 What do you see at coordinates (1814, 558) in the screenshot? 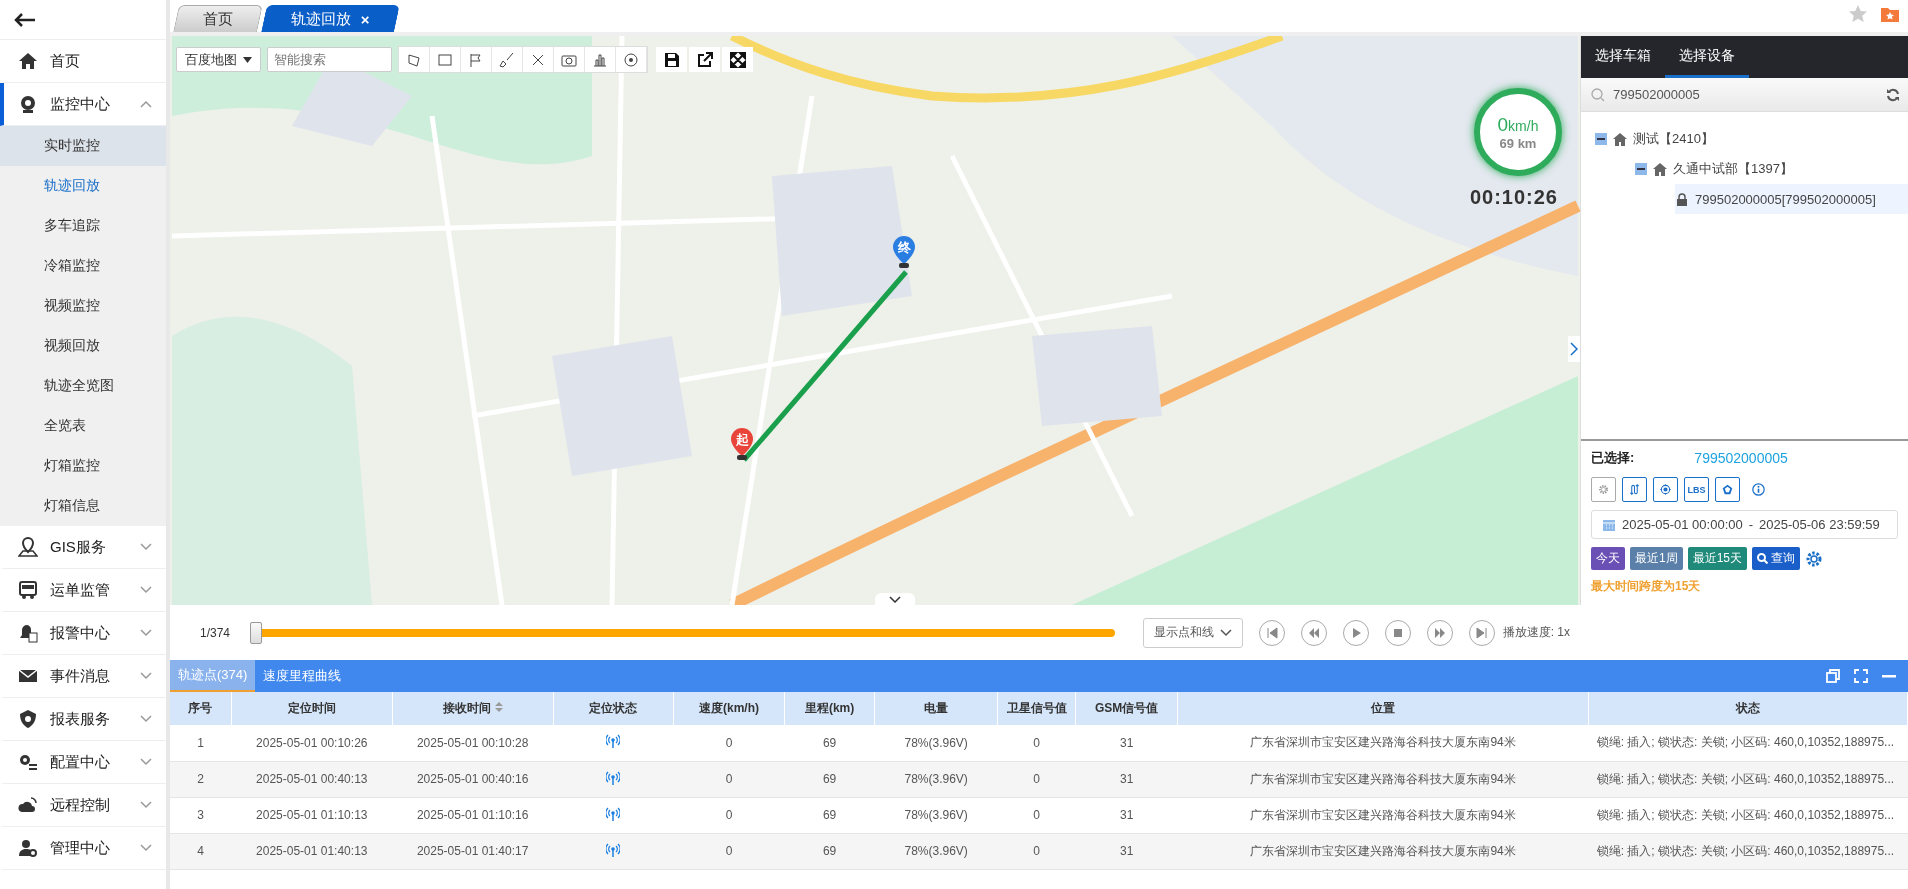
I see `settings-icon` at bounding box center [1814, 558].